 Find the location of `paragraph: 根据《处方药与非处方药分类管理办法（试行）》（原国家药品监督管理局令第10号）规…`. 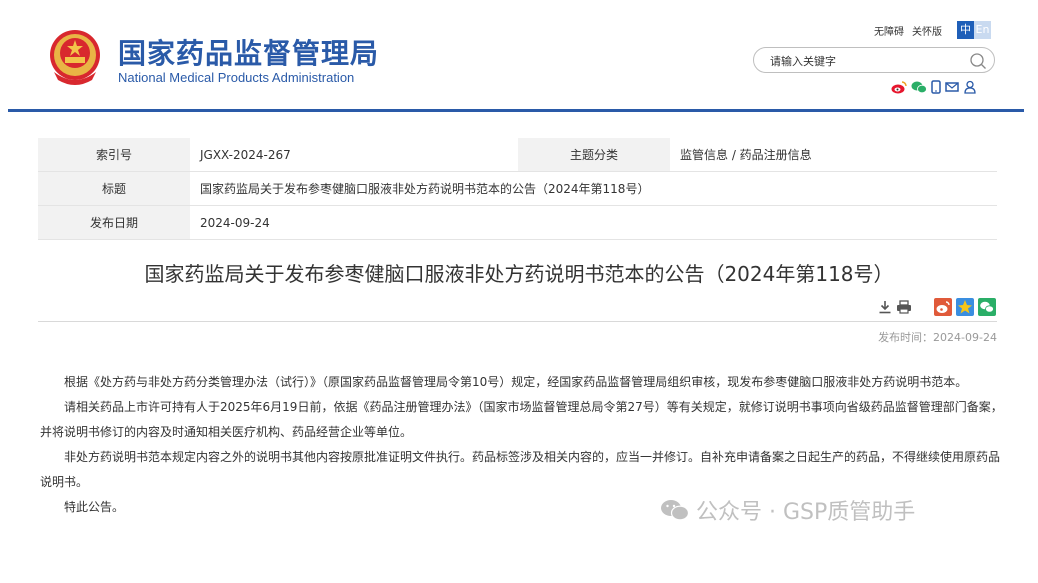

paragraph: 根据《处方药与非处方药分类管理办法（试行）》（原国家药品监督管理局令第10号）规… is located at coordinates (516, 382).